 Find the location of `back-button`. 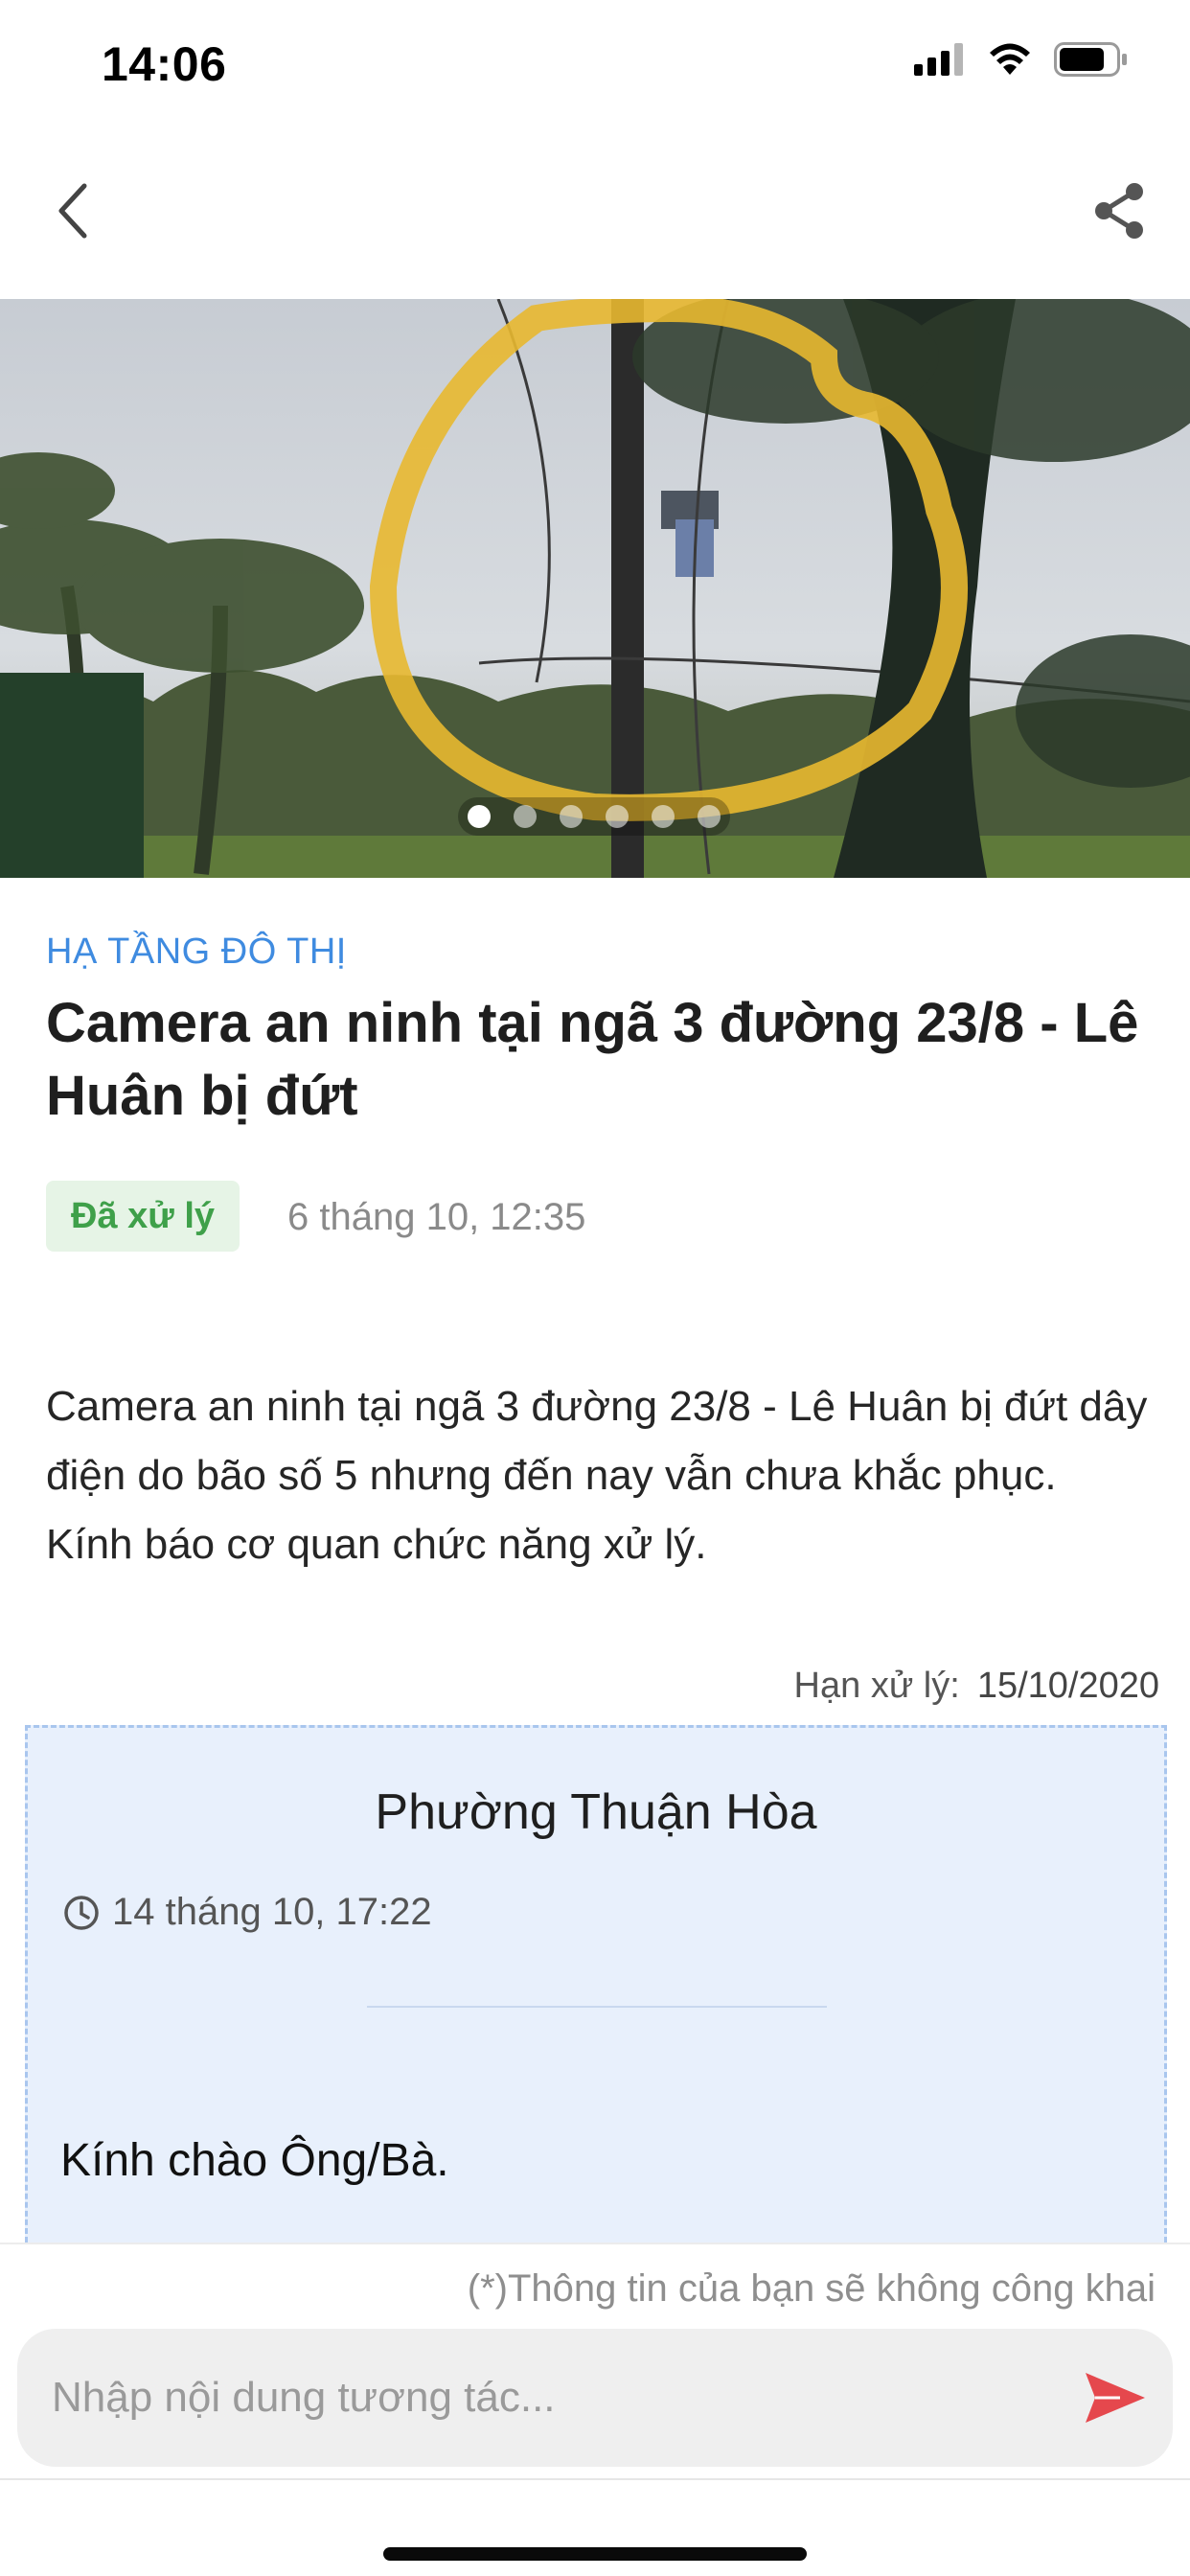

back-button is located at coordinates (72, 210).